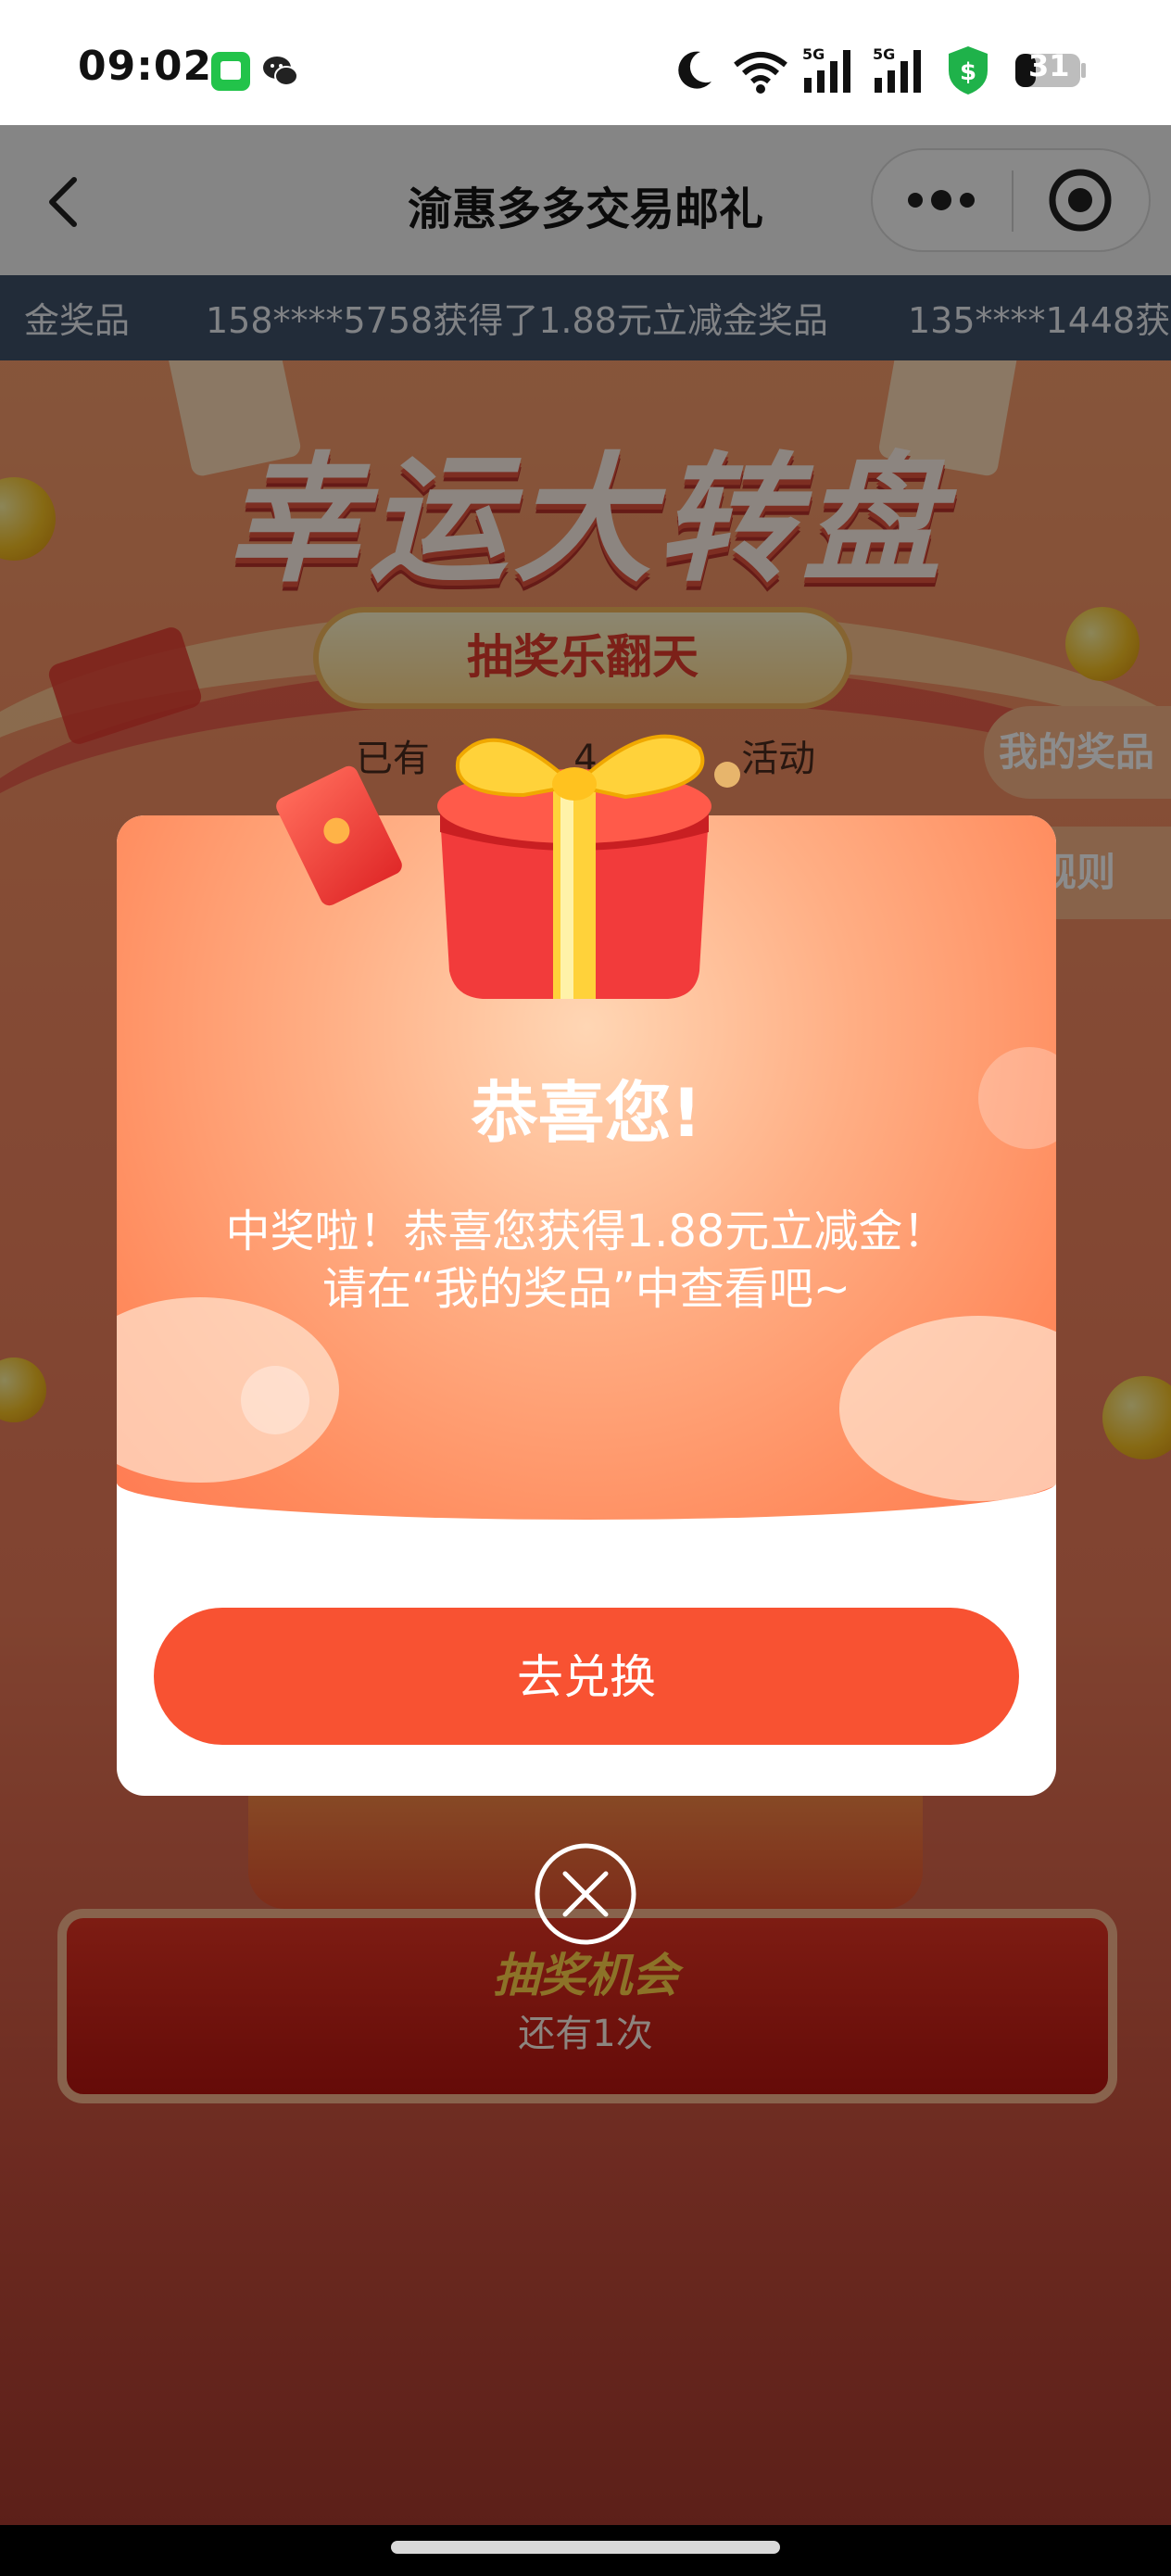  I want to click on status-time: 09:02, so click(145, 66).